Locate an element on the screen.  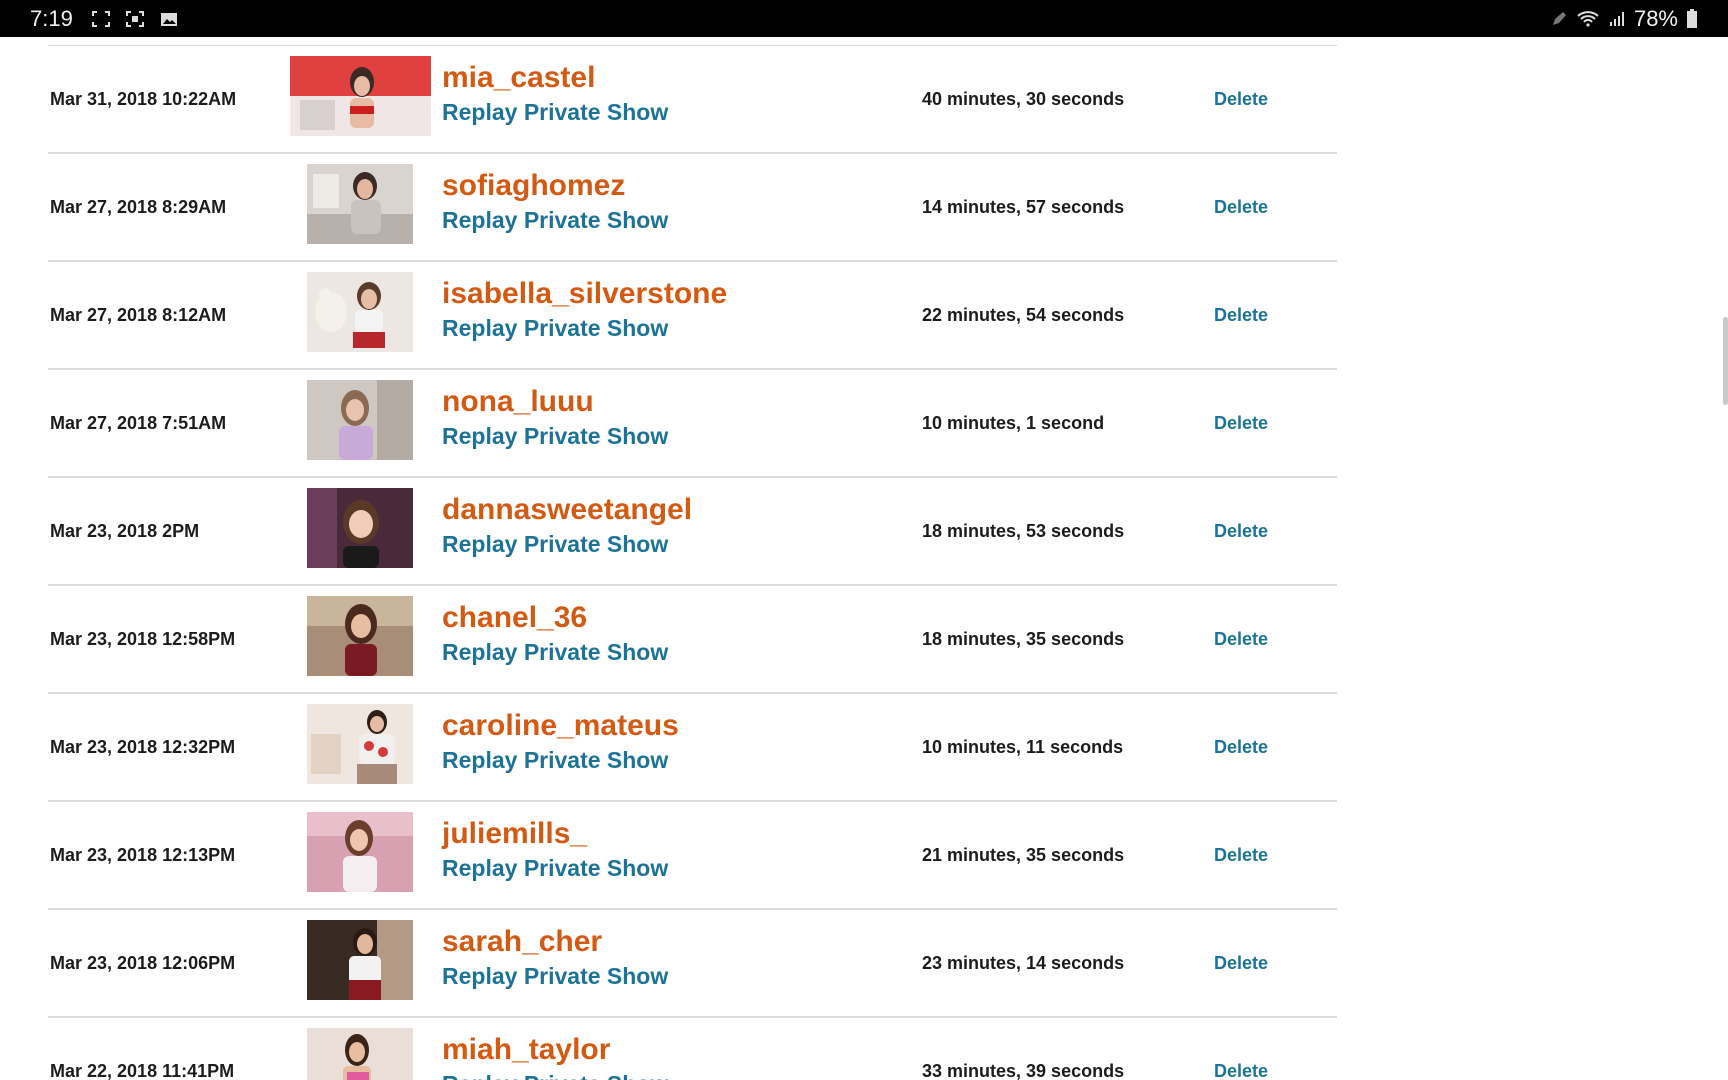
row-info: nona_luuu Replay Private Show is located at coordinates (555, 418).